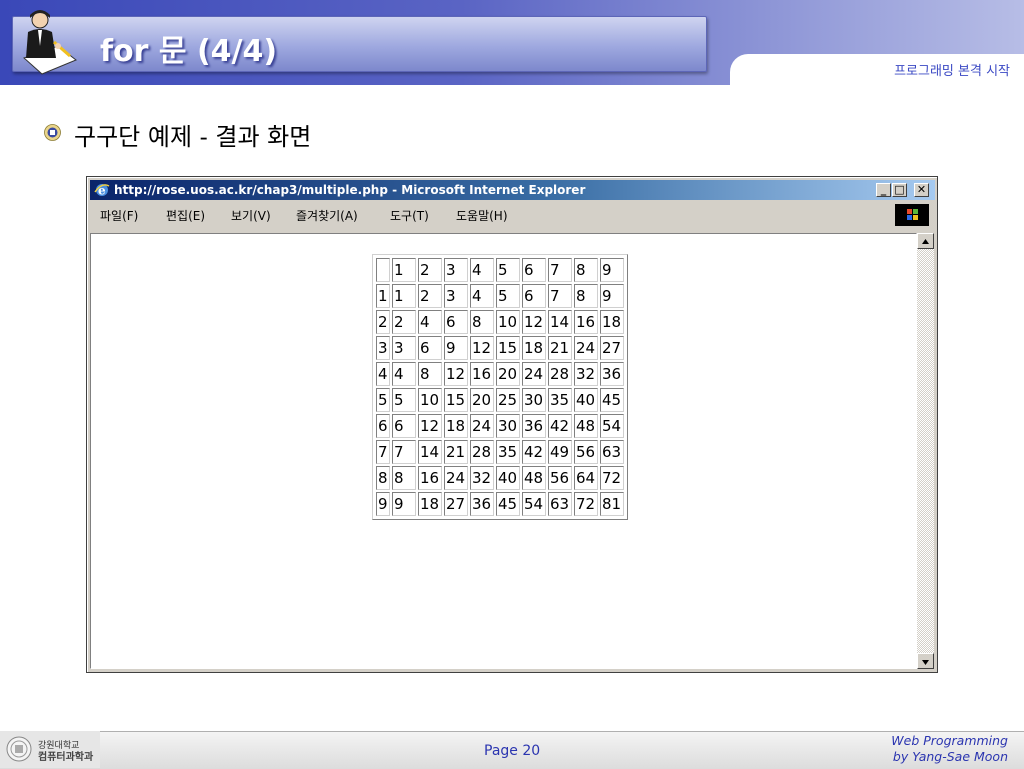 The height and width of the screenshot is (769, 1024). I want to click on arrow-down-icon, so click(925, 662).